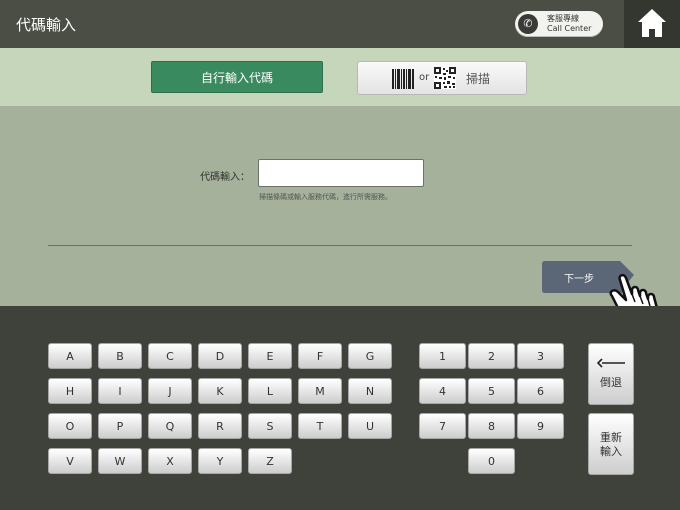  I want to click on reset-input-key: 重新 輸入, so click(611, 444).